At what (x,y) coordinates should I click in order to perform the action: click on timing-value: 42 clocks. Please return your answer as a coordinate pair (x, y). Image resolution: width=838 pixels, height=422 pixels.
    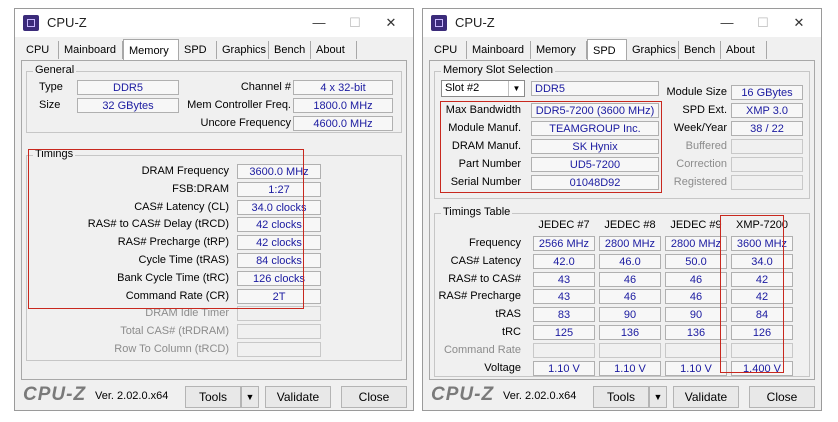
    Looking at the image, I should click on (279, 225).